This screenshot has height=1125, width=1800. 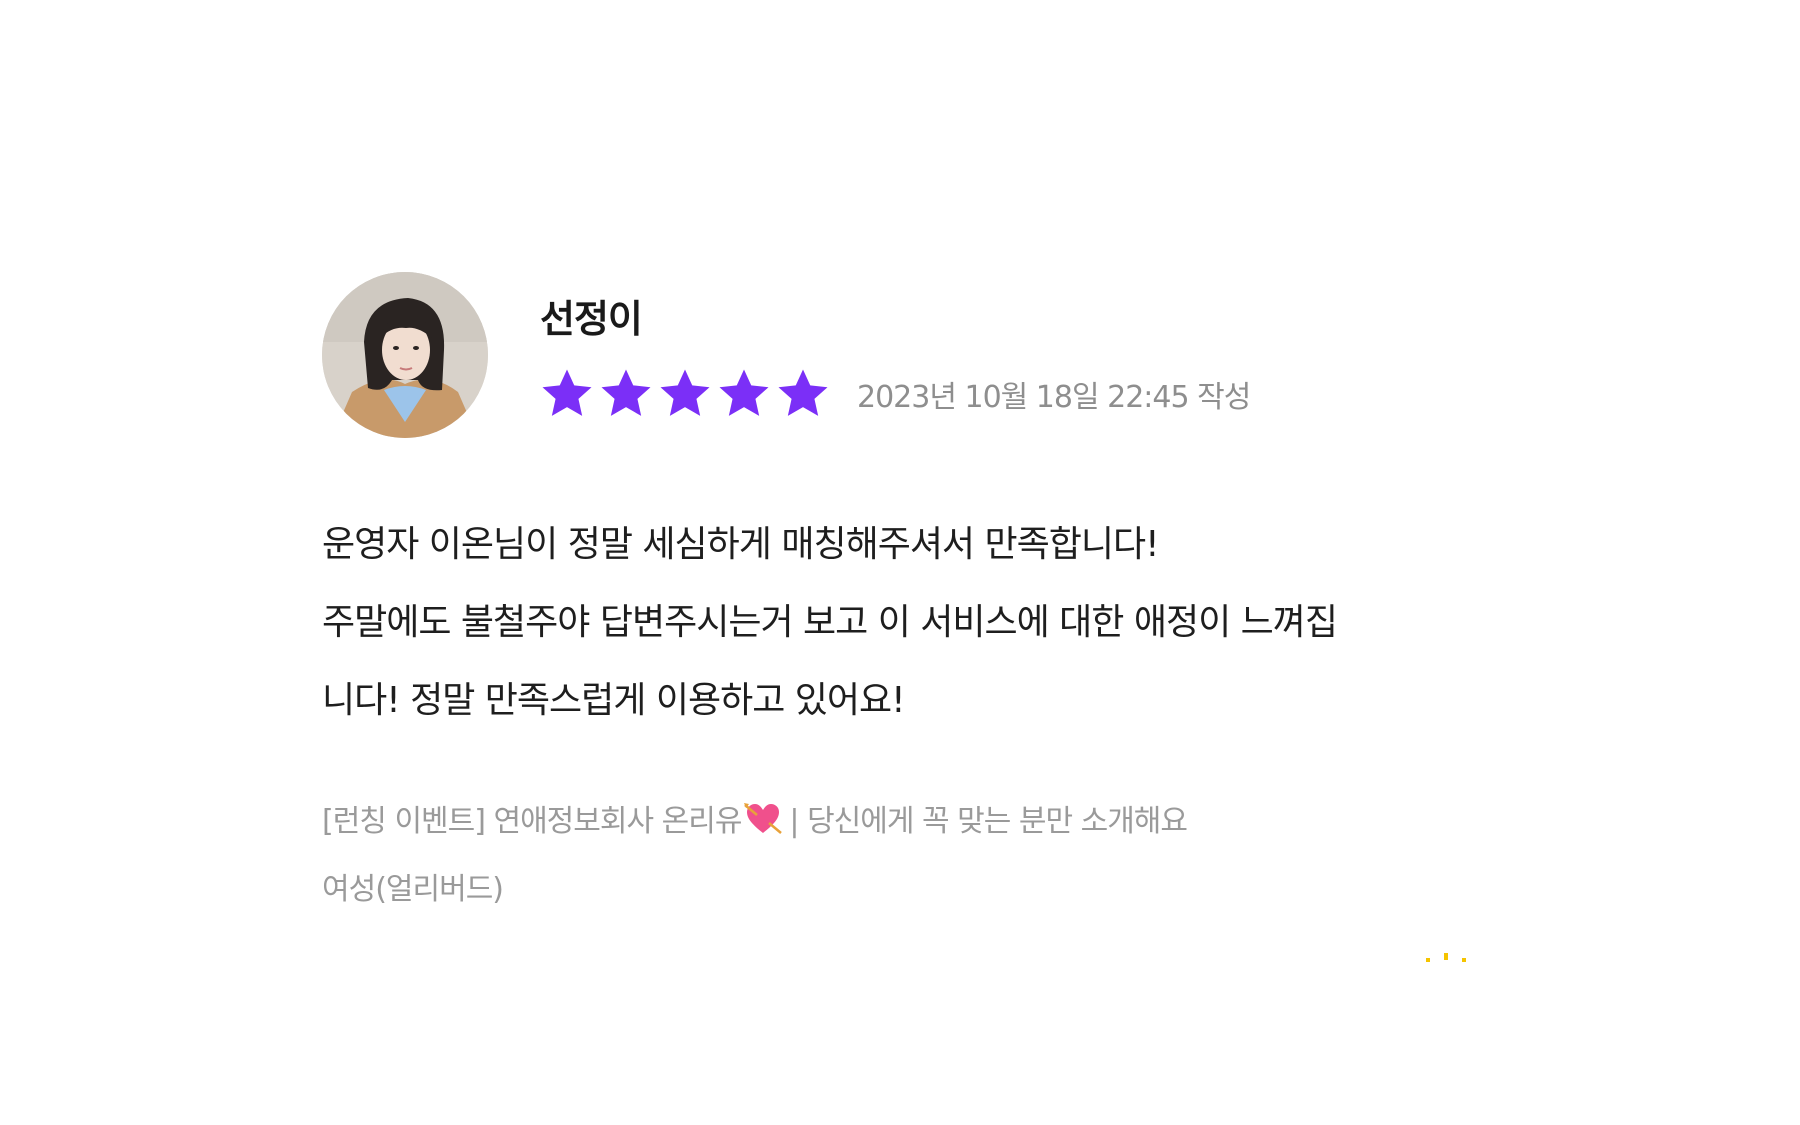 I want to click on rating-row: 2023년 10월 18일 22:45 작성, so click(x=894, y=394).